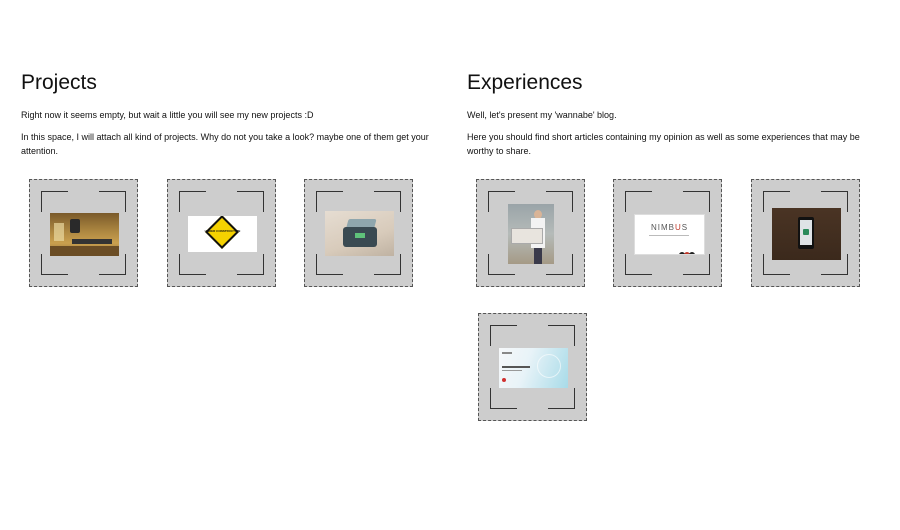 The height and width of the screenshot is (530, 900). I want to click on experience-thumbnail-phone, so click(806, 234).